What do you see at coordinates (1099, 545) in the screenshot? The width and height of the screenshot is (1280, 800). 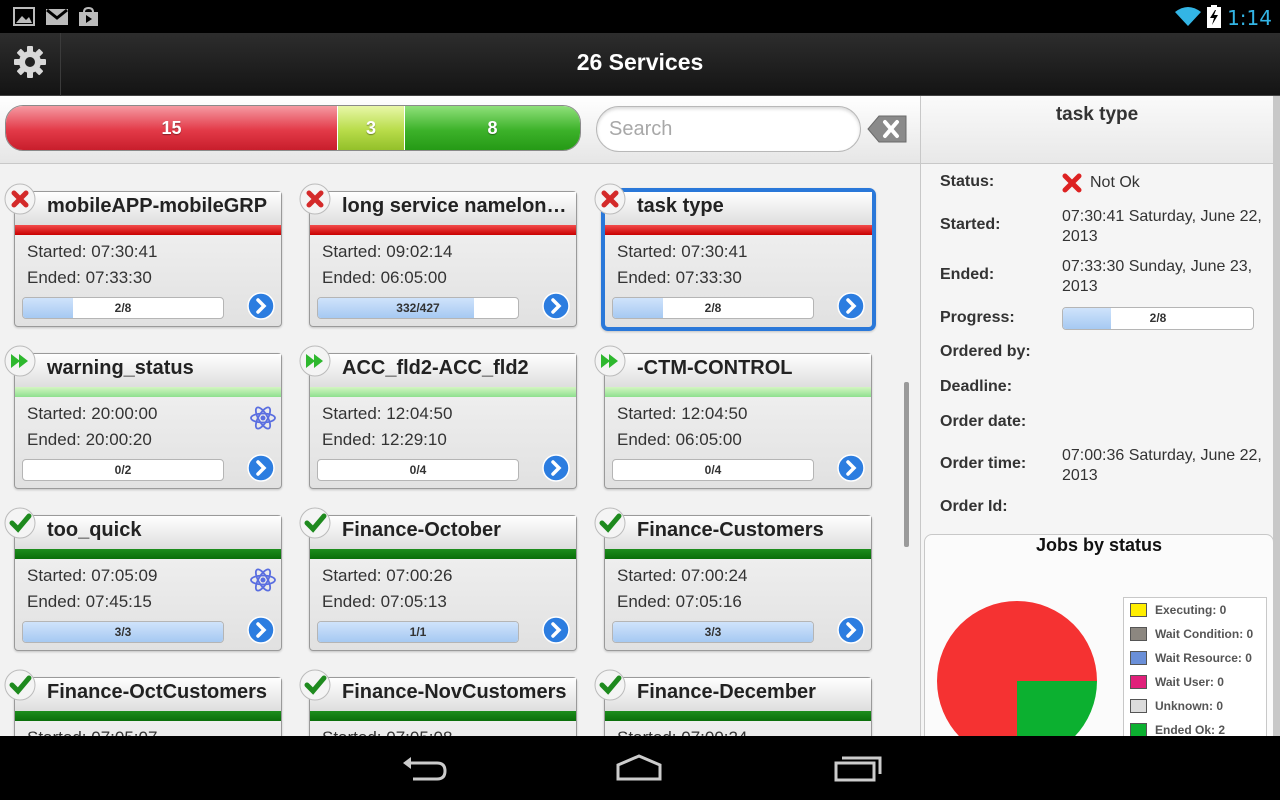 I see `chart-title: Jobs by status` at bounding box center [1099, 545].